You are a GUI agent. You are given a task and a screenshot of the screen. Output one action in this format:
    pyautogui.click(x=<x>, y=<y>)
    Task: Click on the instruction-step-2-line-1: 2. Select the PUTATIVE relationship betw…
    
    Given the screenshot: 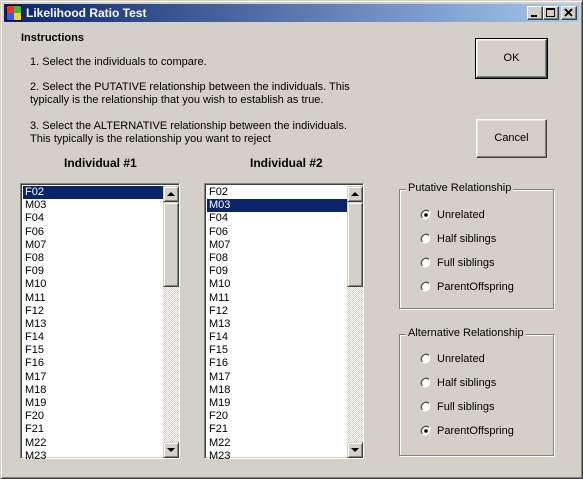 What is the action you would take?
    pyautogui.click(x=190, y=87)
    